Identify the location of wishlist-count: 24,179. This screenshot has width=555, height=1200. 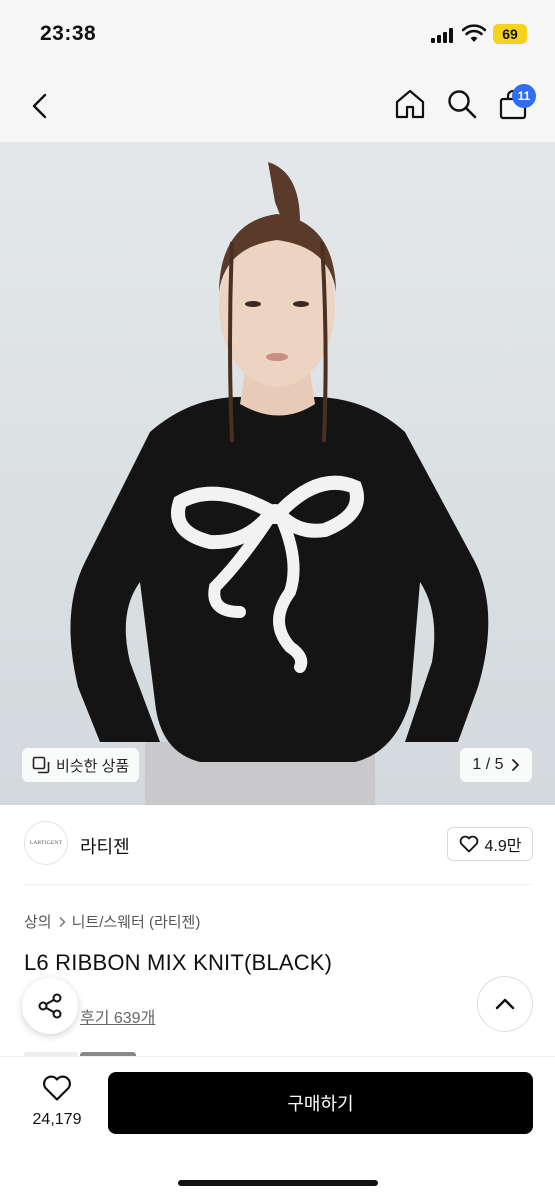
(57, 1119).